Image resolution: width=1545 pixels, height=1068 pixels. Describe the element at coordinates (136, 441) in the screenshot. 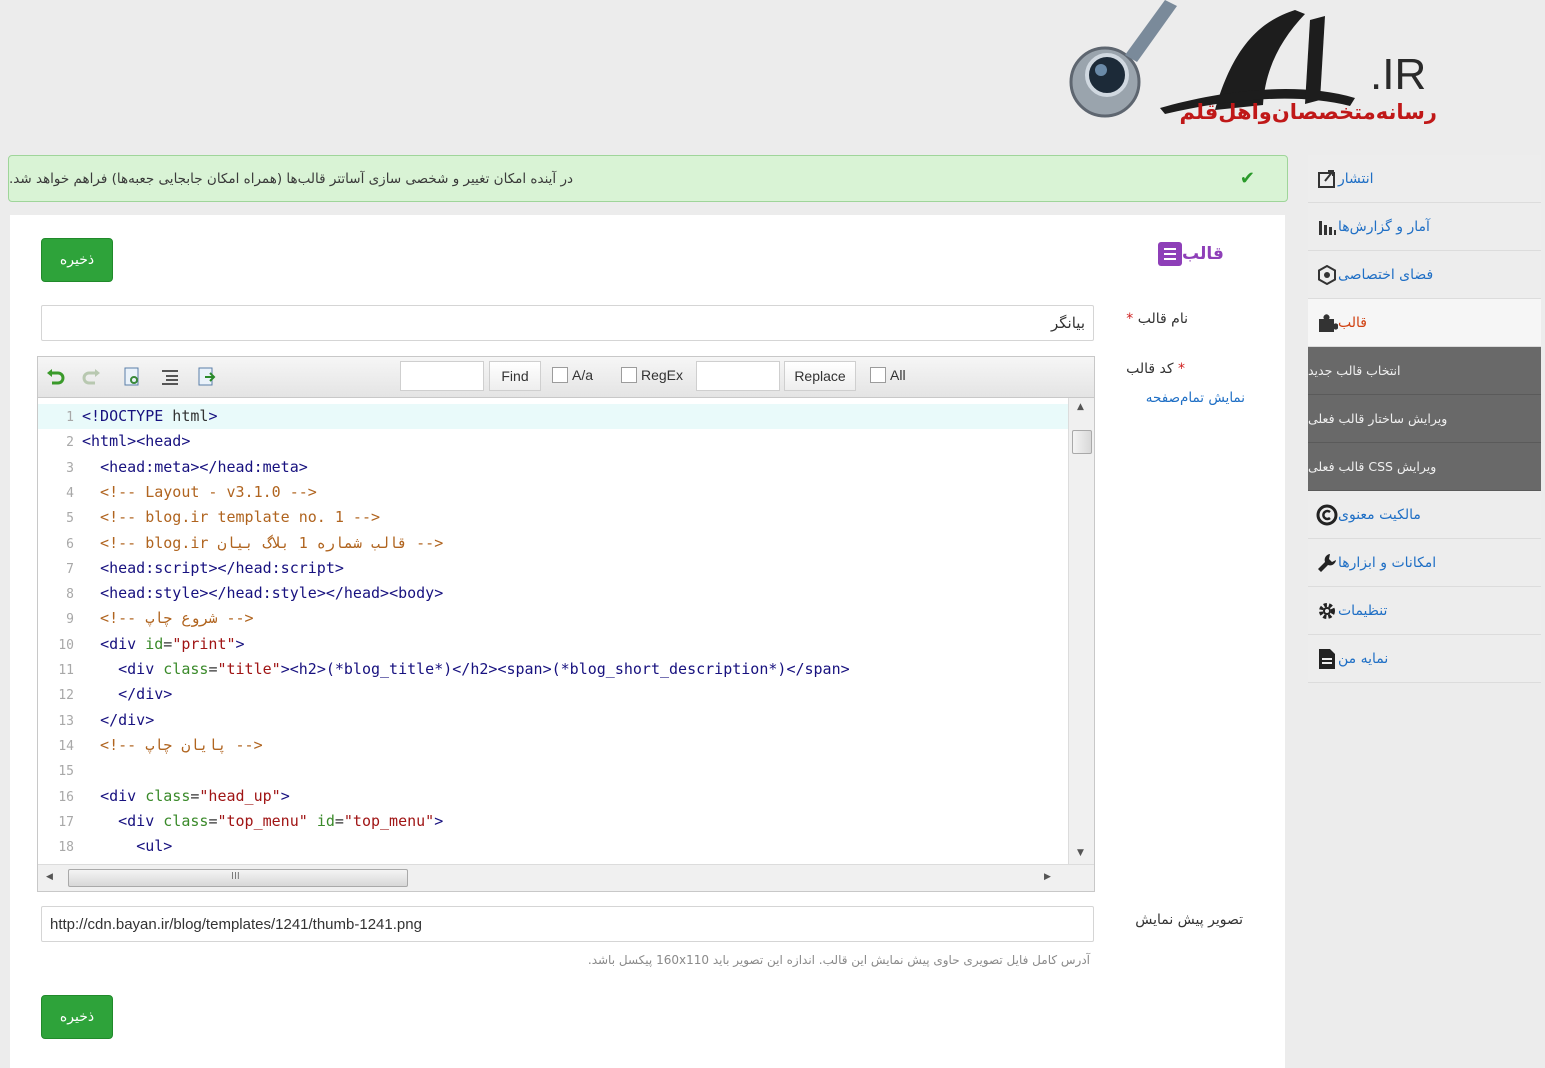

I see `code-text: <html><head>` at that location.